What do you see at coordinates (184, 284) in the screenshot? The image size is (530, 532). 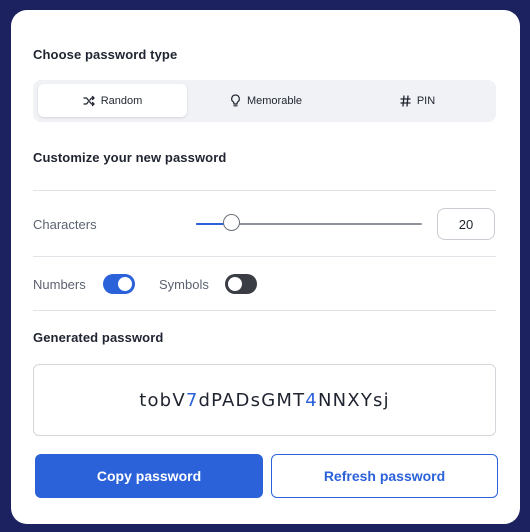 I see `symbols-label: Symbols` at bounding box center [184, 284].